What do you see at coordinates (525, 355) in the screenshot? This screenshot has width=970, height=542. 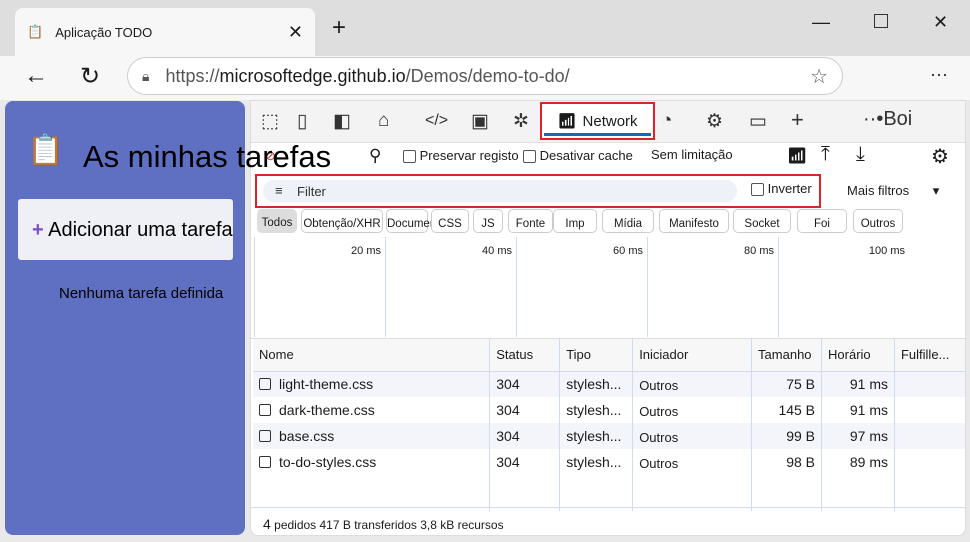 I see `column-header: Status` at bounding box center [525, 355].